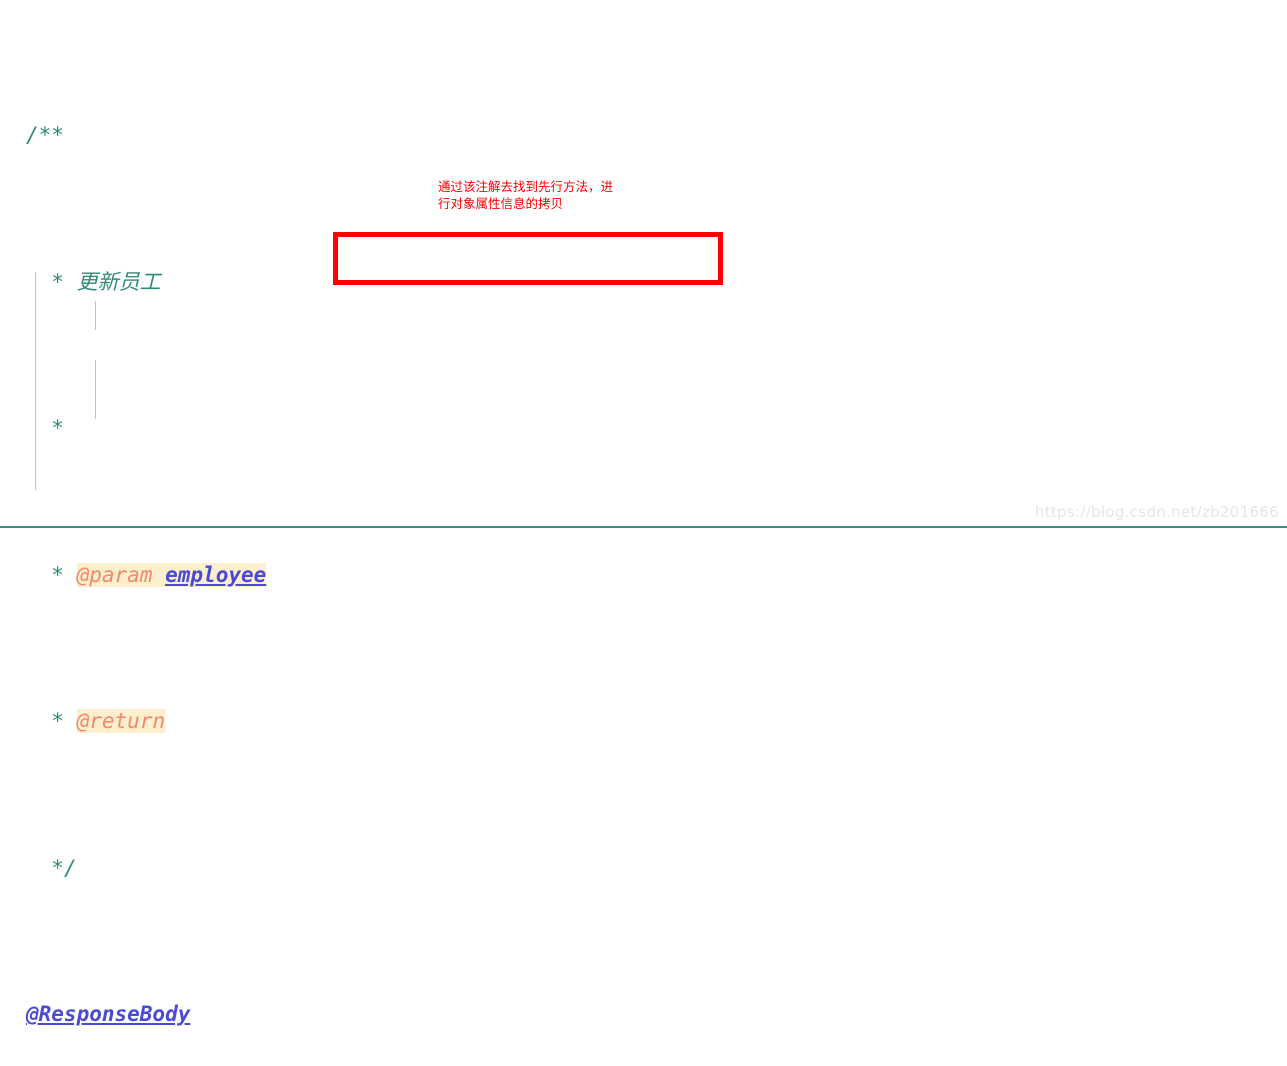 This screenshot has width=1287, height=1066. I want to click on token-javadoc-return-tag: @return, so click(121, 721).